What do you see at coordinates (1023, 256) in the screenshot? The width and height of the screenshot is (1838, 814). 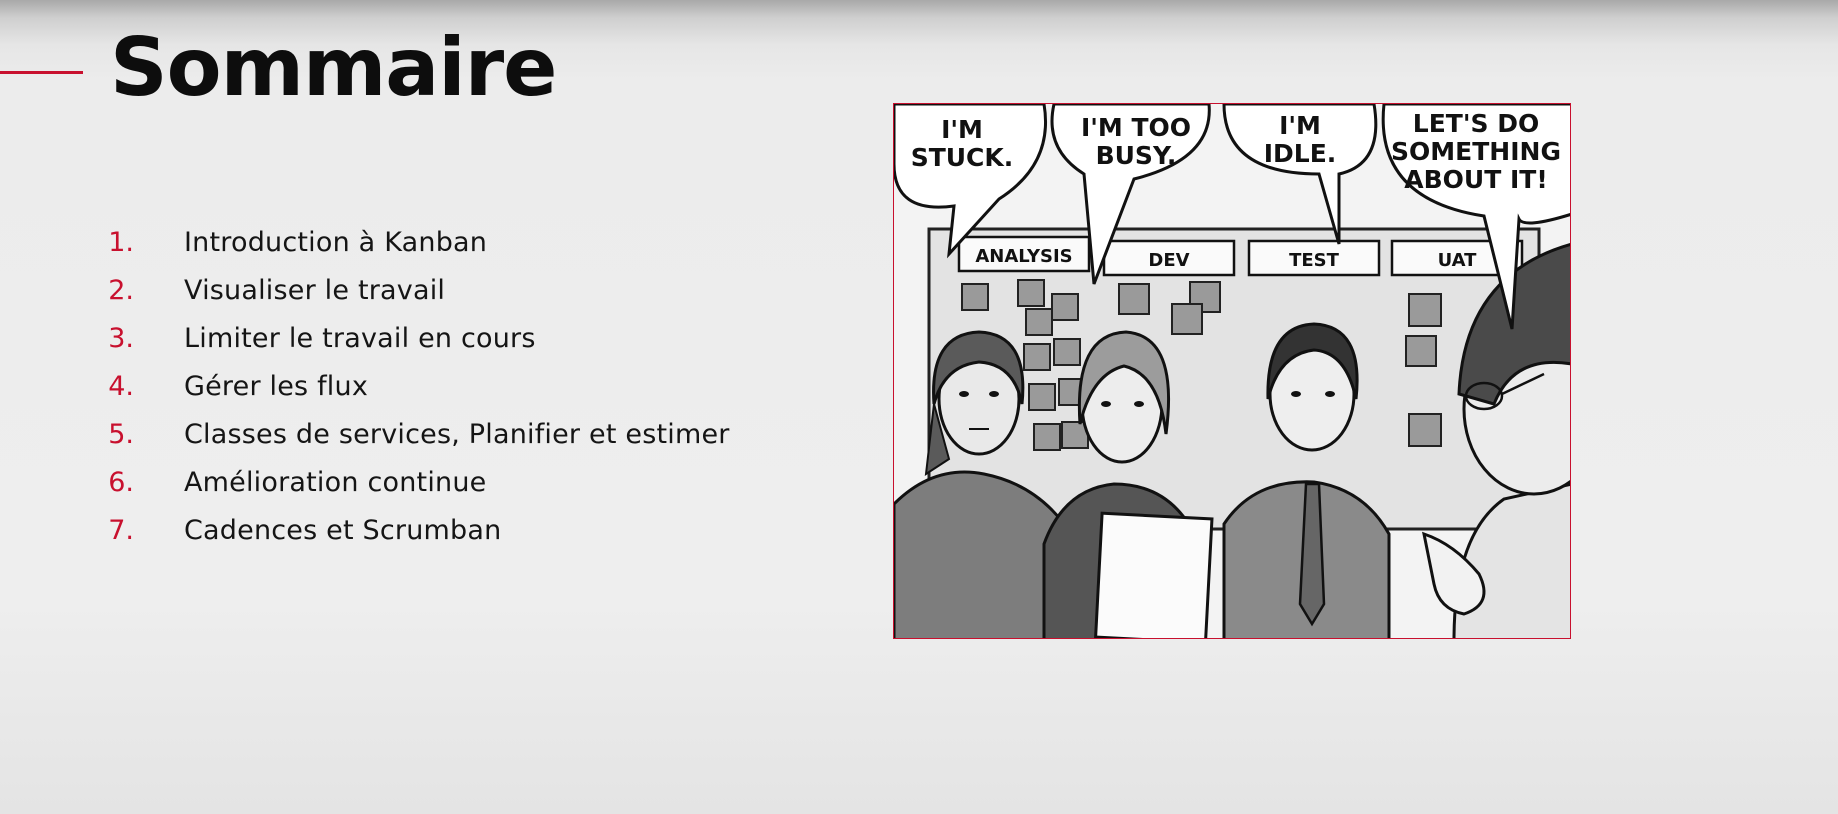 I see `column-label: ANALYSIS` at bounding box center [1023, 256].